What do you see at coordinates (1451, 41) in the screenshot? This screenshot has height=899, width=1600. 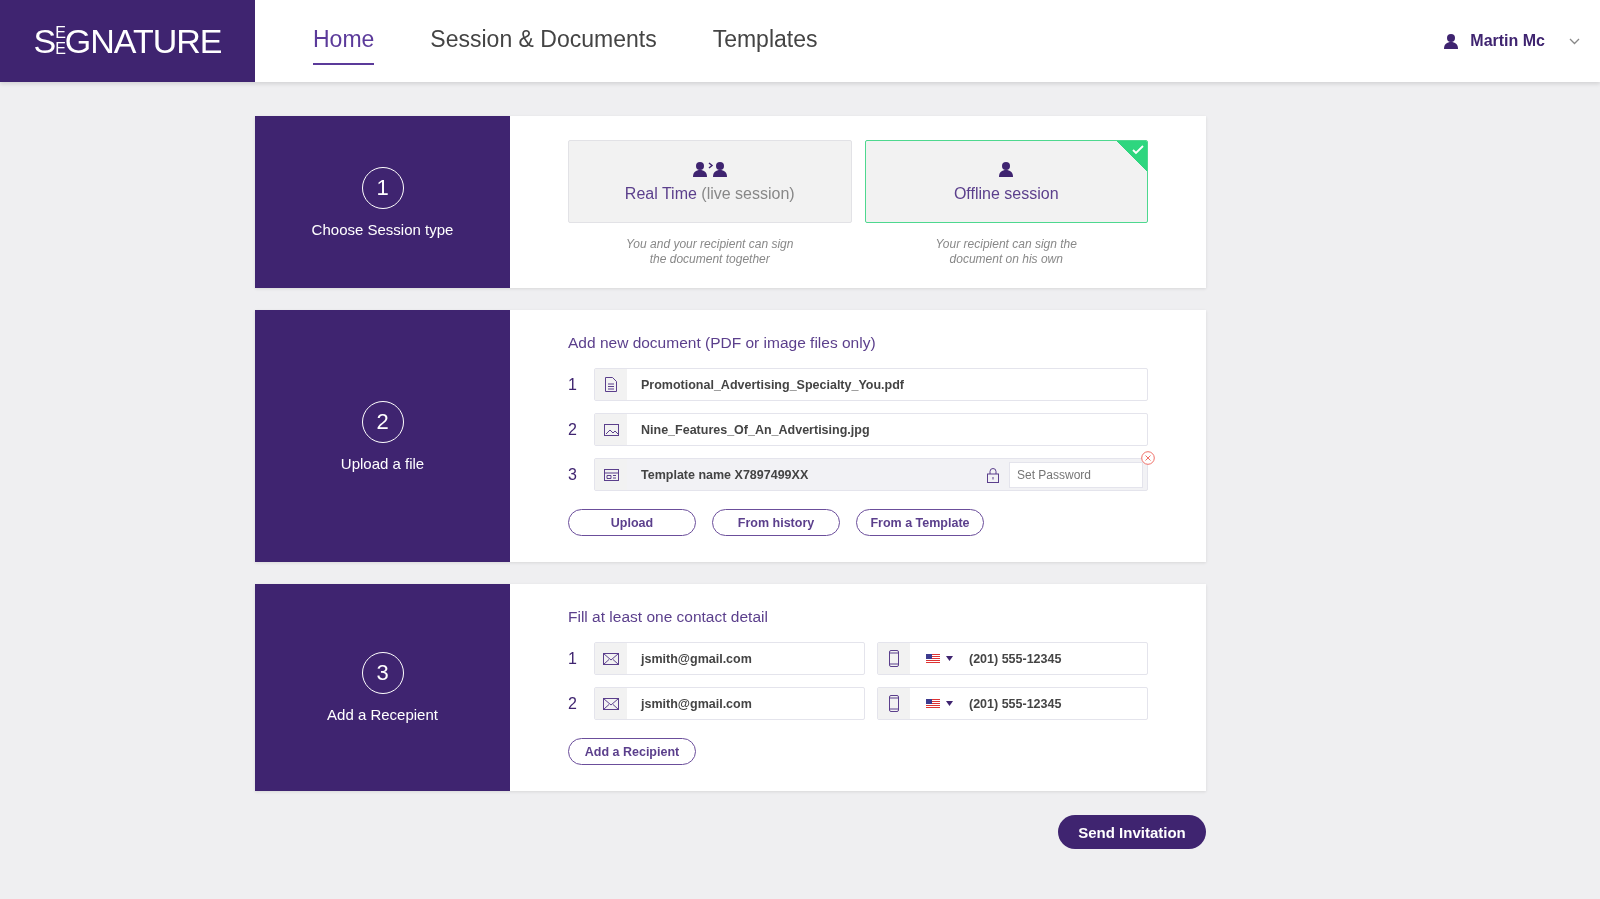 I see `user-icon` at bounding box center [1451, 41].